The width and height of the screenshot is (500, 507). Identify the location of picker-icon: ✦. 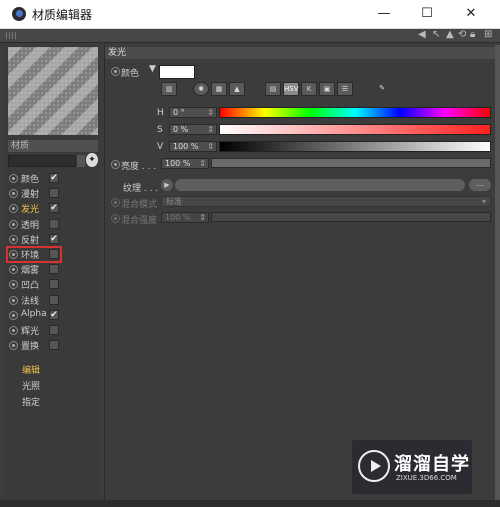
(92, 160).